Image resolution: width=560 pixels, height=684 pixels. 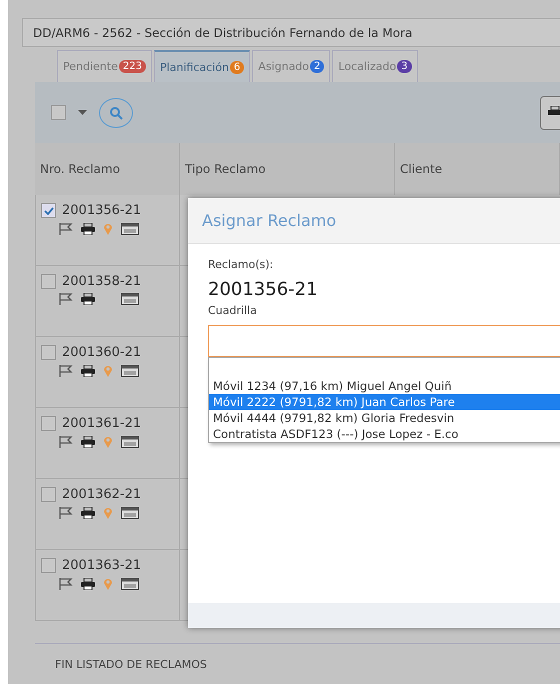 What do you see at coordinates (384, 434) in the screenshot?
I see `dropdown-option: Contratista ASDF123 (---) Jose Lopez - E.co` at bounding box center [384, 434].